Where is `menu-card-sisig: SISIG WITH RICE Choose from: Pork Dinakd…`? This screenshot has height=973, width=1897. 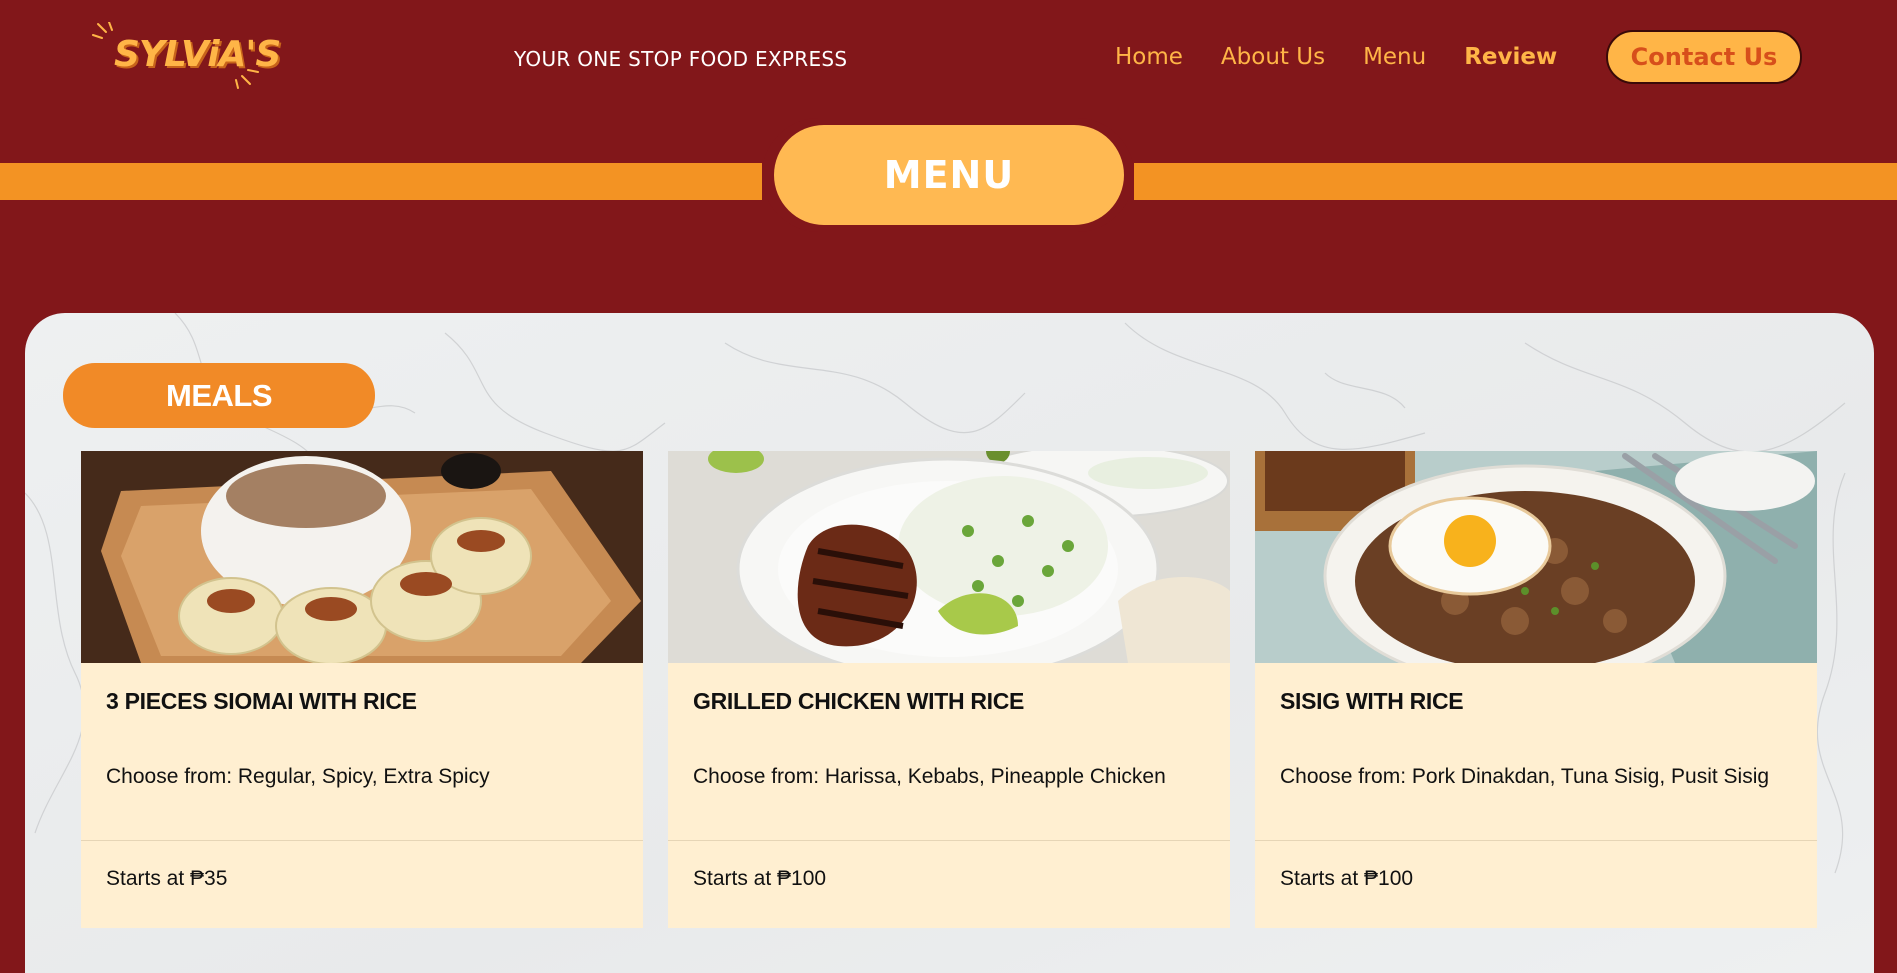 menu-card-sisig: SISIG WITH RICE Choose from: Pork Dinakd… is located at coordinates (1536, 689).